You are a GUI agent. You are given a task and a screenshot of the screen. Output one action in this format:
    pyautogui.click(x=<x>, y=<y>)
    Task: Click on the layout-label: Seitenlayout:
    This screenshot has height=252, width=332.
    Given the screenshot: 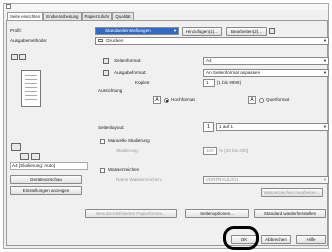 What is the action you would take?
    pyautogui.click(x=111, y=127)
    